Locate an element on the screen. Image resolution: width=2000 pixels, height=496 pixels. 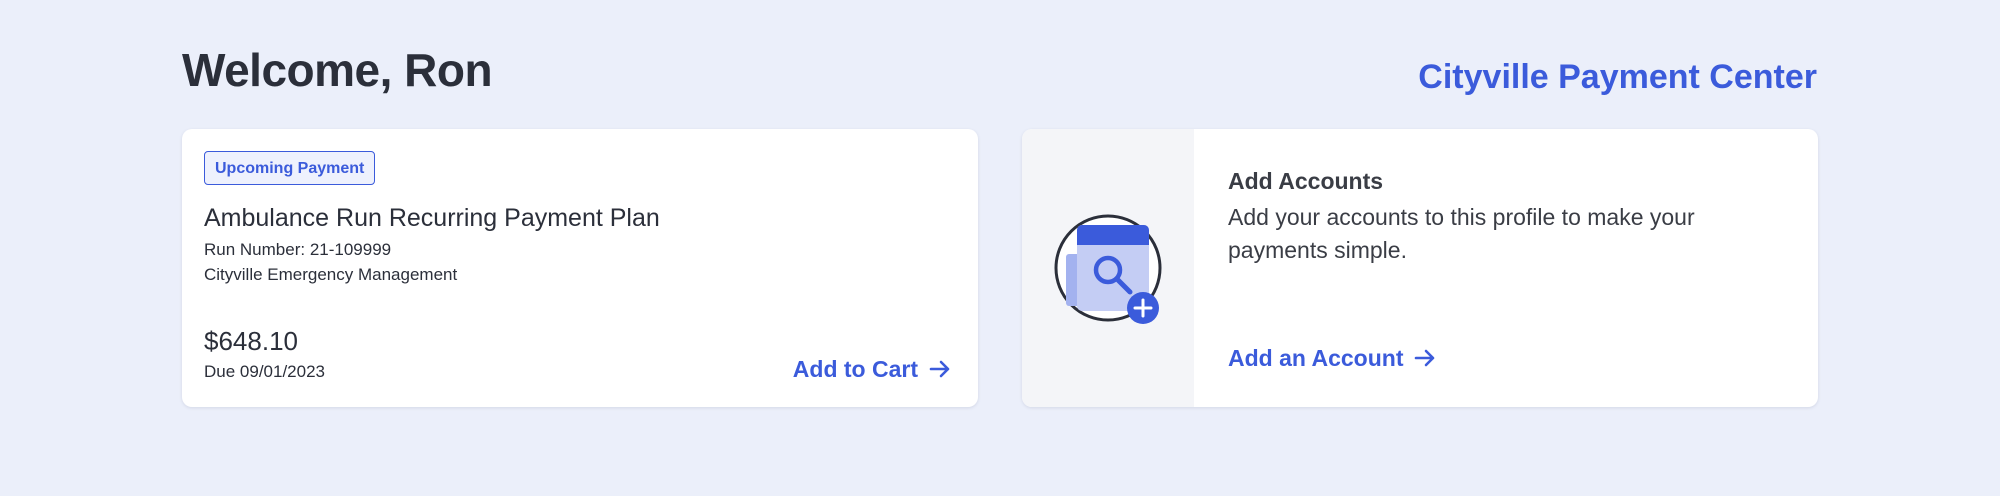
due-date: Due 09/01/2023 is located at coordinates (264, 371).